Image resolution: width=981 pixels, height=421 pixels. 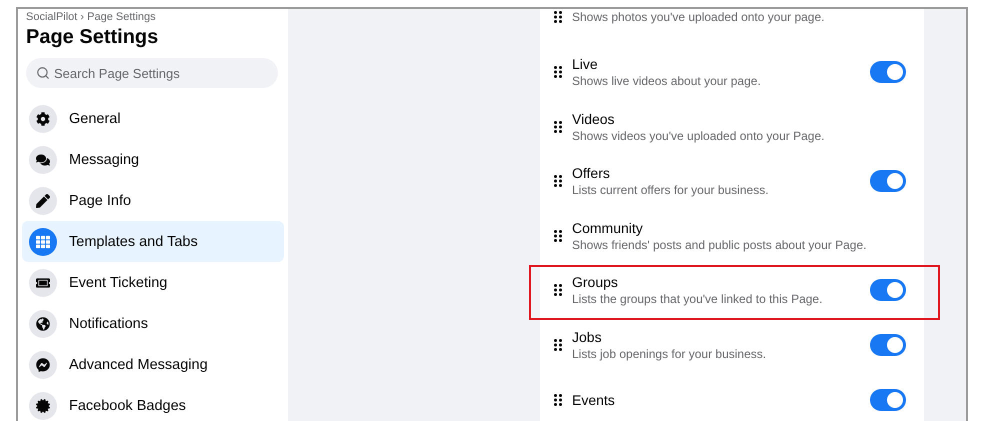 I want to click on tab-description: Lists the groups that you've linked to this Page., so click(x=698, y=299).